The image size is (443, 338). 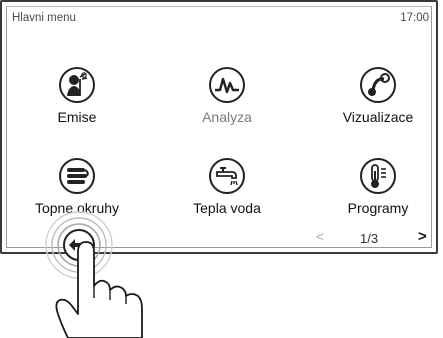 I want to click on pager-prev-button: <, so click(x=320, y=236).